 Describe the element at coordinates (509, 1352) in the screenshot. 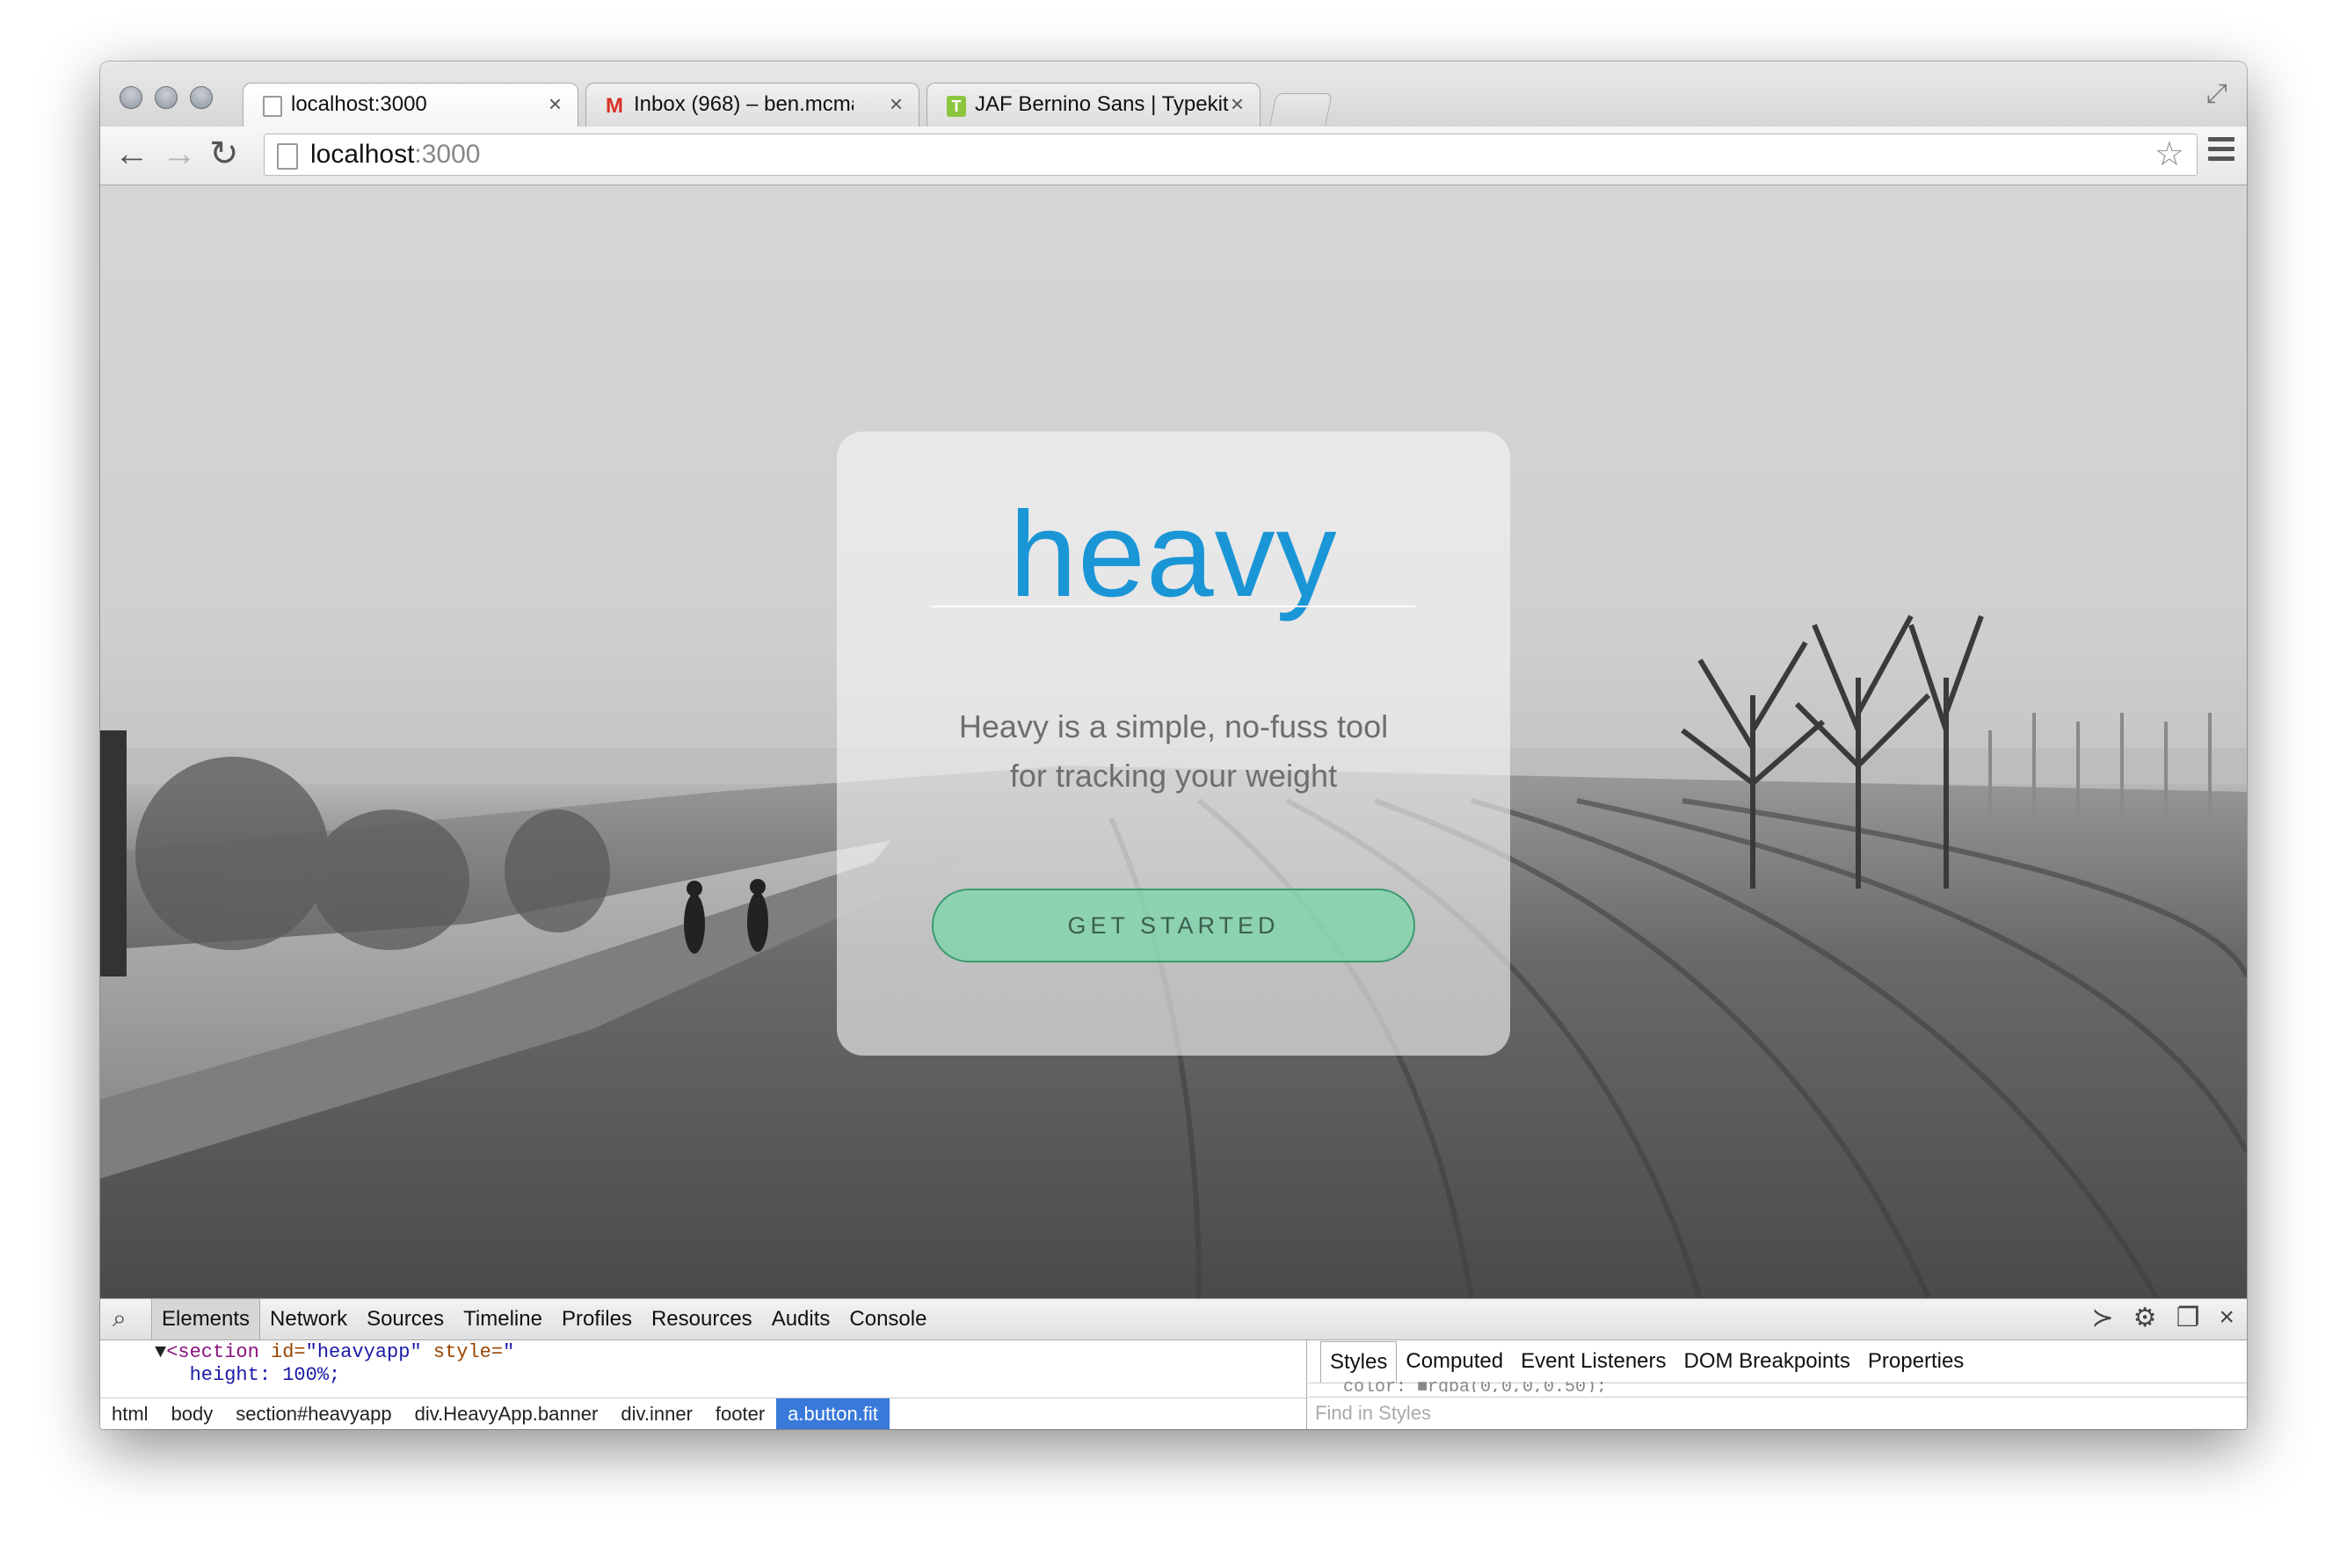

I see `code-style-open: "` at that location.